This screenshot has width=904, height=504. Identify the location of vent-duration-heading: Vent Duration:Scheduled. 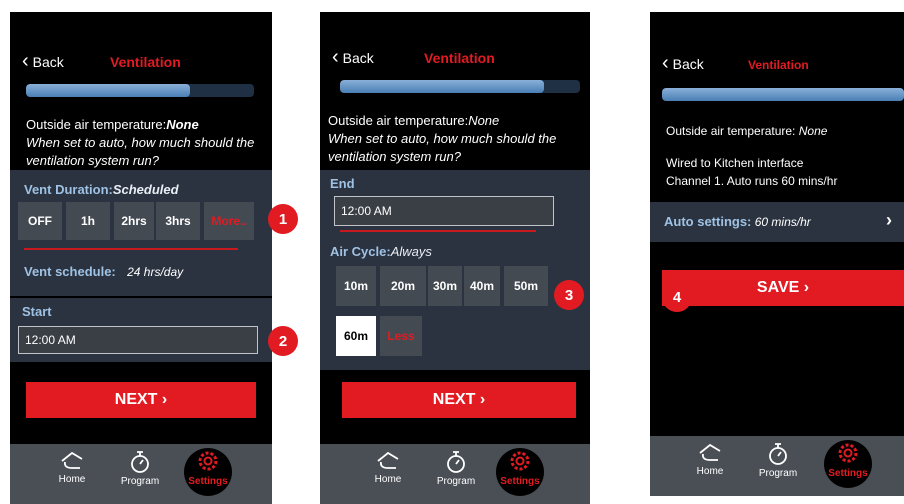
(101, 189).